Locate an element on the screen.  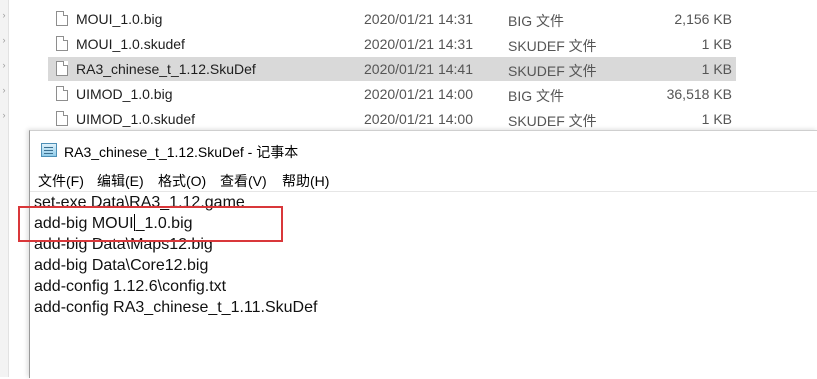
file-date: 2020/01/21 14:41 is located at coordinates (418, 69).